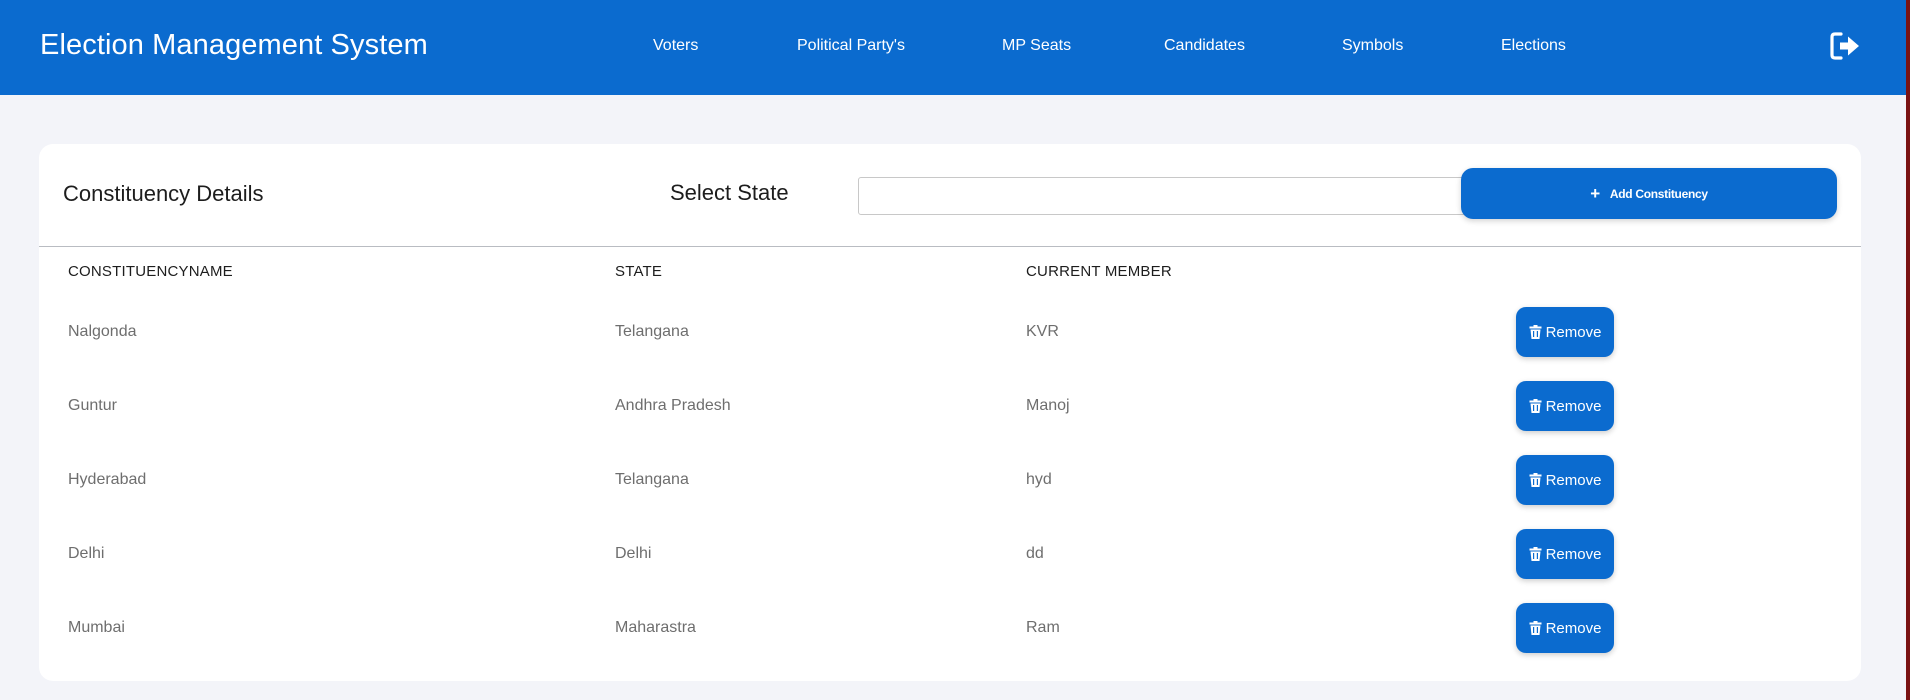 This screenshot has width=1910, height=700. What do you see at coordinates (675, 46) in the screenshot?
I see `nav-voters: Voters` at bounding box center [675, 46].